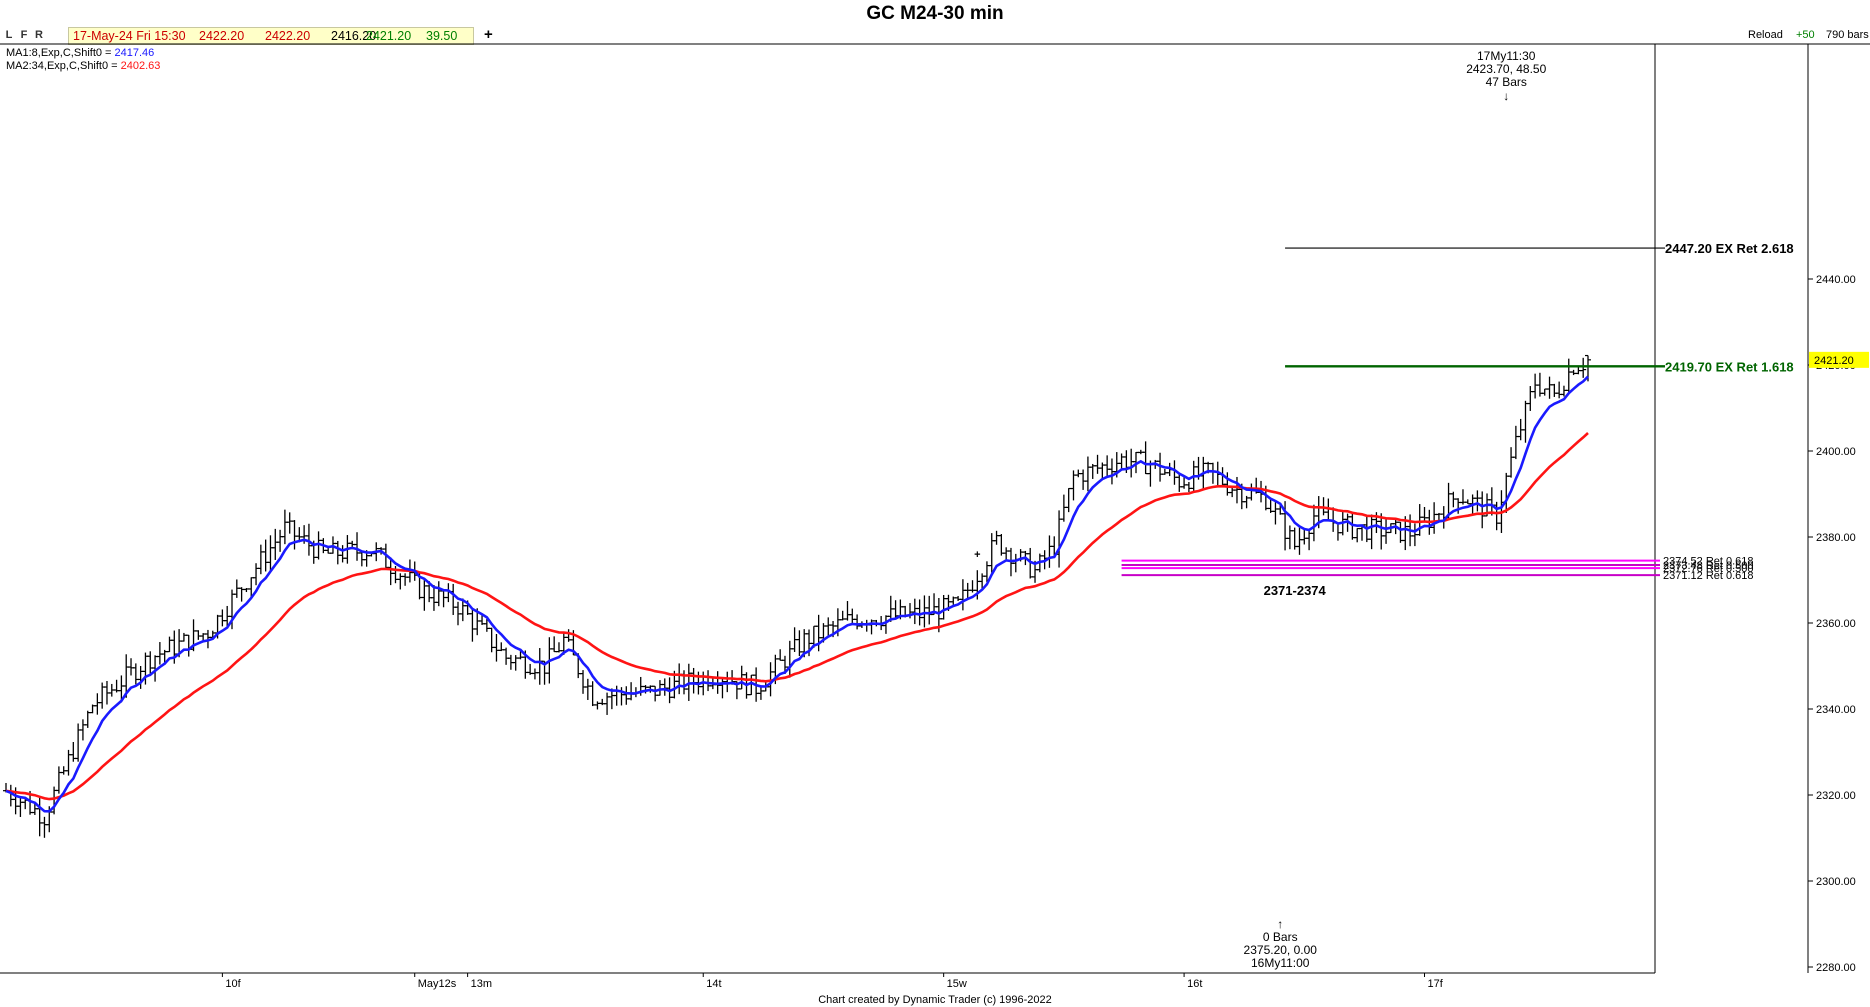 The width and height of the screenshot is (1870, 1007). I want to click on arrow-up-icon: ↑, so click(1280, 924).